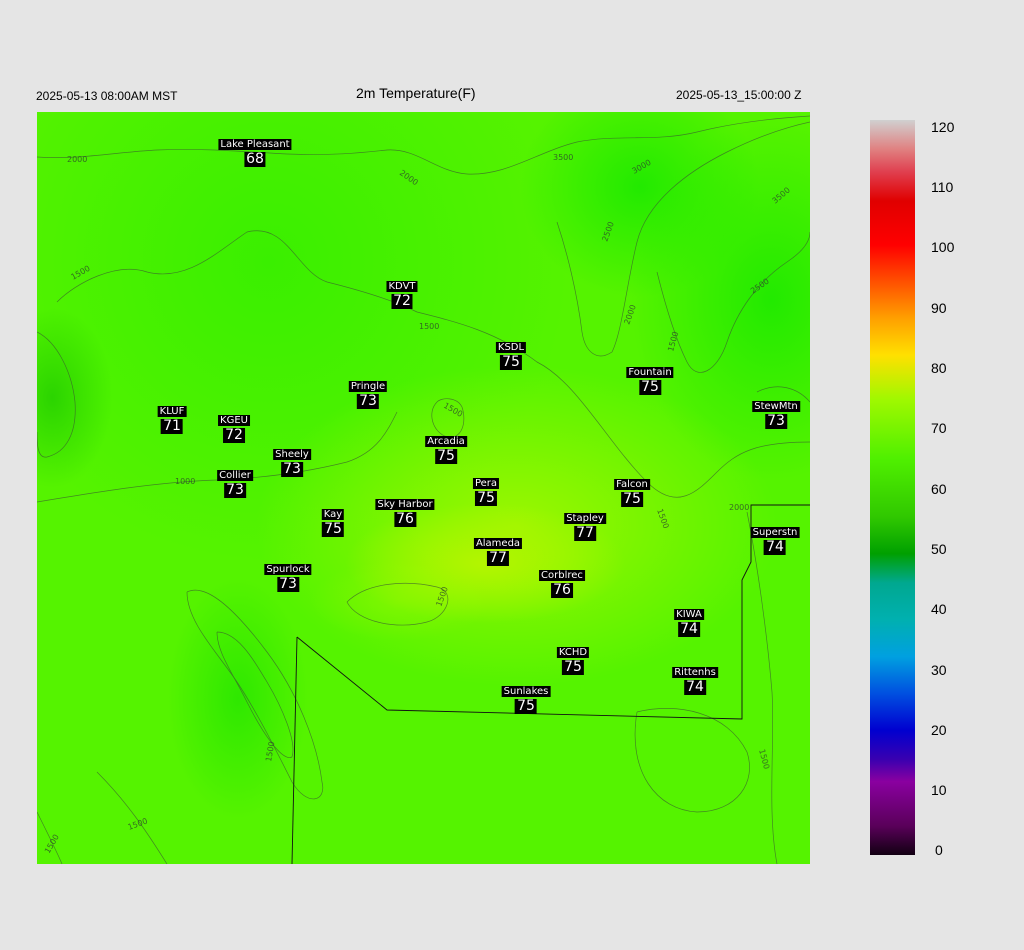 The width and height of the screenshot is (1024, 950). I want to click on station-sunlakes: Sunlakes 75, so click(526, 700).